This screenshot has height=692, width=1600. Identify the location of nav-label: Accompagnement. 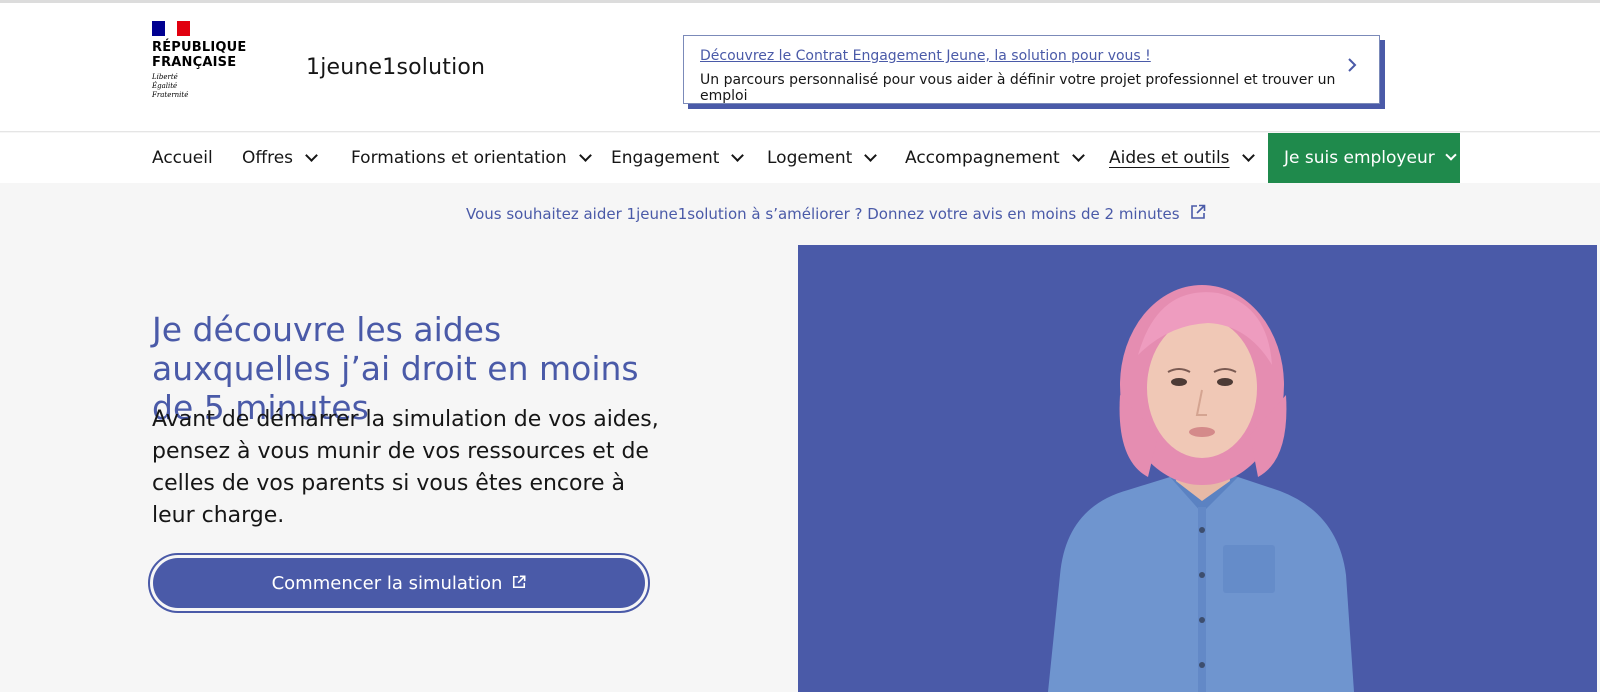
(982, 158).